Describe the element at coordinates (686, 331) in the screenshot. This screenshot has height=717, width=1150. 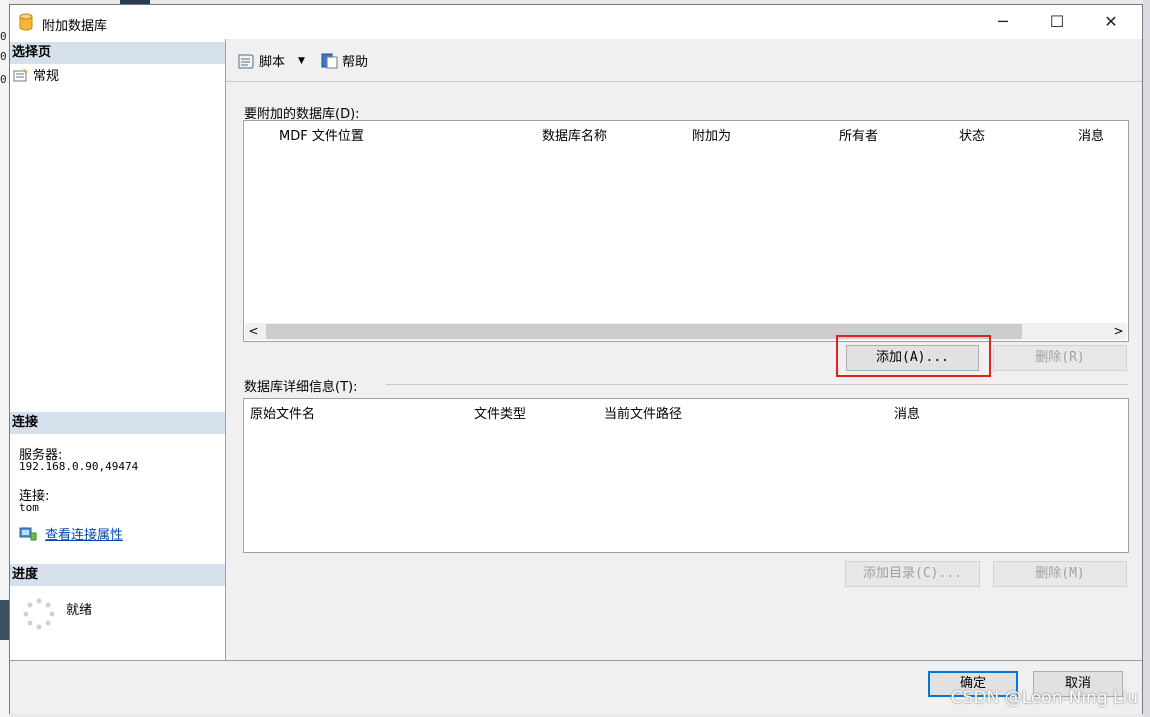
I see `horizontal-scrollbar: < >` at that location.